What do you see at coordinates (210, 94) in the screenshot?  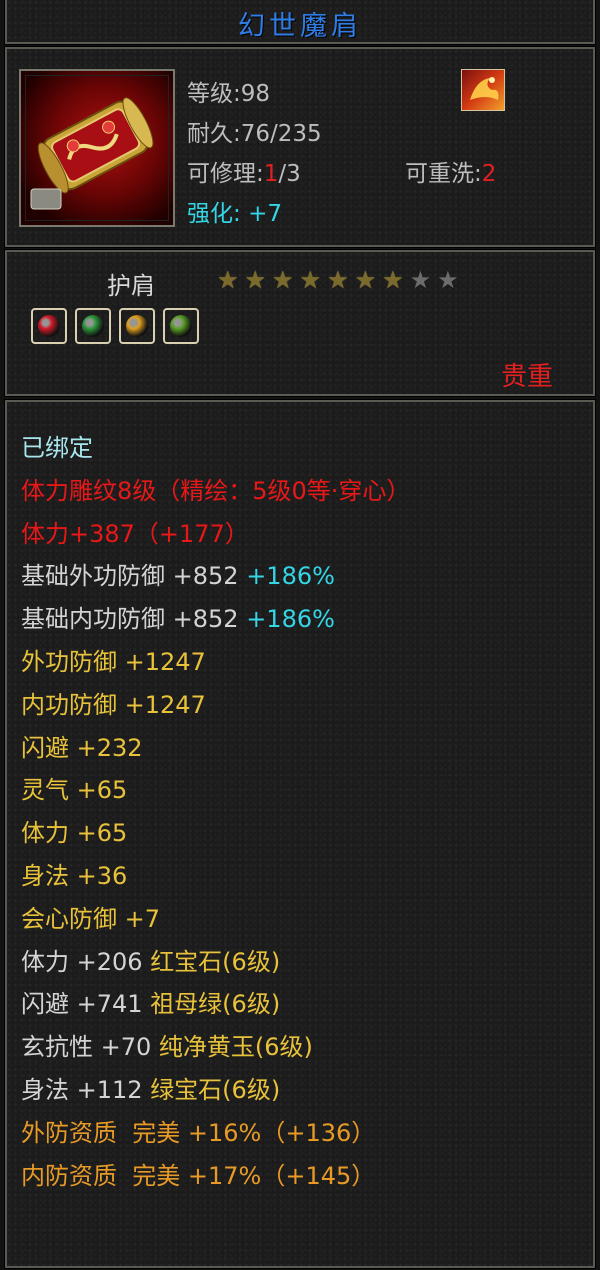 I see `level-label: 等级` at bounding box center [210, 94].